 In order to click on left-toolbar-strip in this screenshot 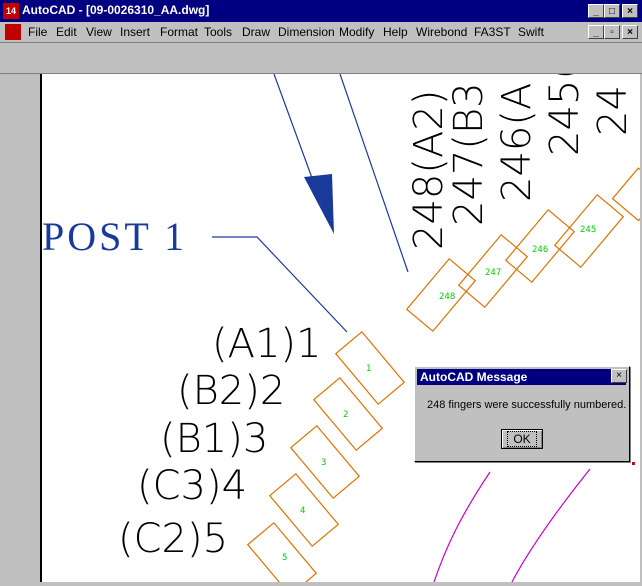, I will do `click(20, 330)`.